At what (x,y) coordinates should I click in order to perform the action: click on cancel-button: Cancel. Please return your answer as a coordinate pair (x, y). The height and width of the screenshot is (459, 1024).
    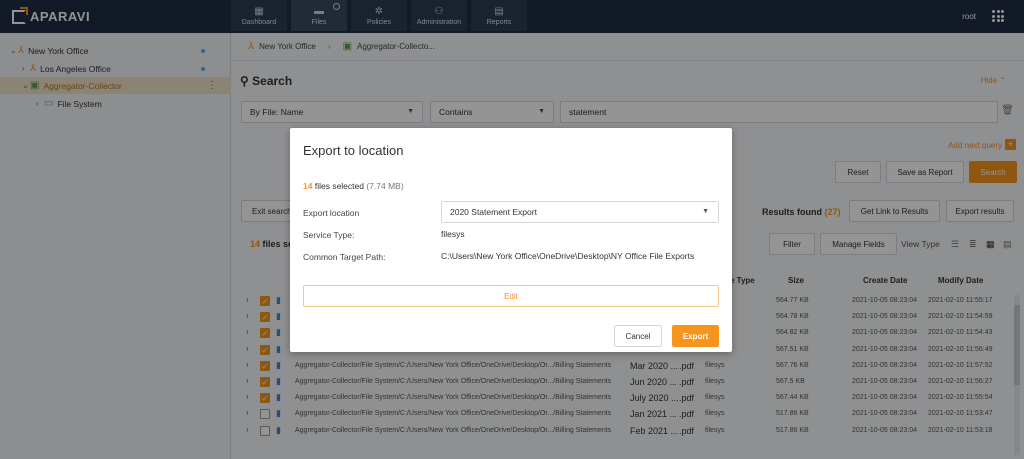
    Looking at the image, I should click on (638, 336).